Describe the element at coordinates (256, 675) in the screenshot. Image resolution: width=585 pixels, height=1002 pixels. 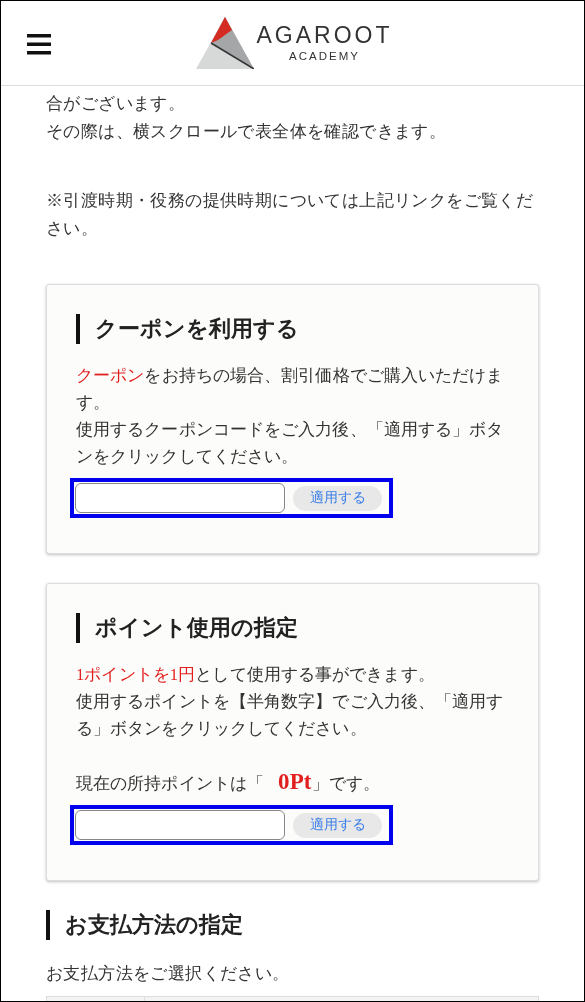
I see `instruction-text: 1ポイントを1円 として使用する事ができます。` at that location.